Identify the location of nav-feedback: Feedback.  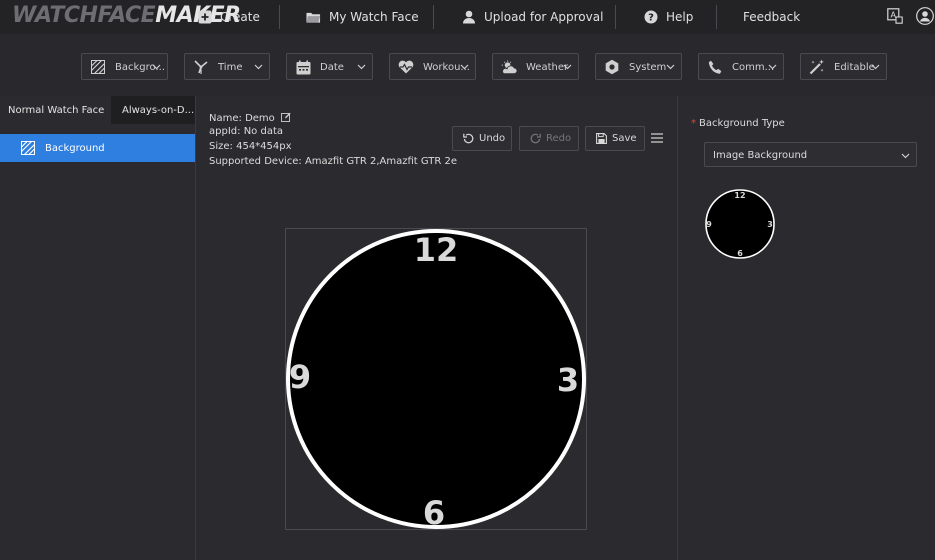
(771, 17).